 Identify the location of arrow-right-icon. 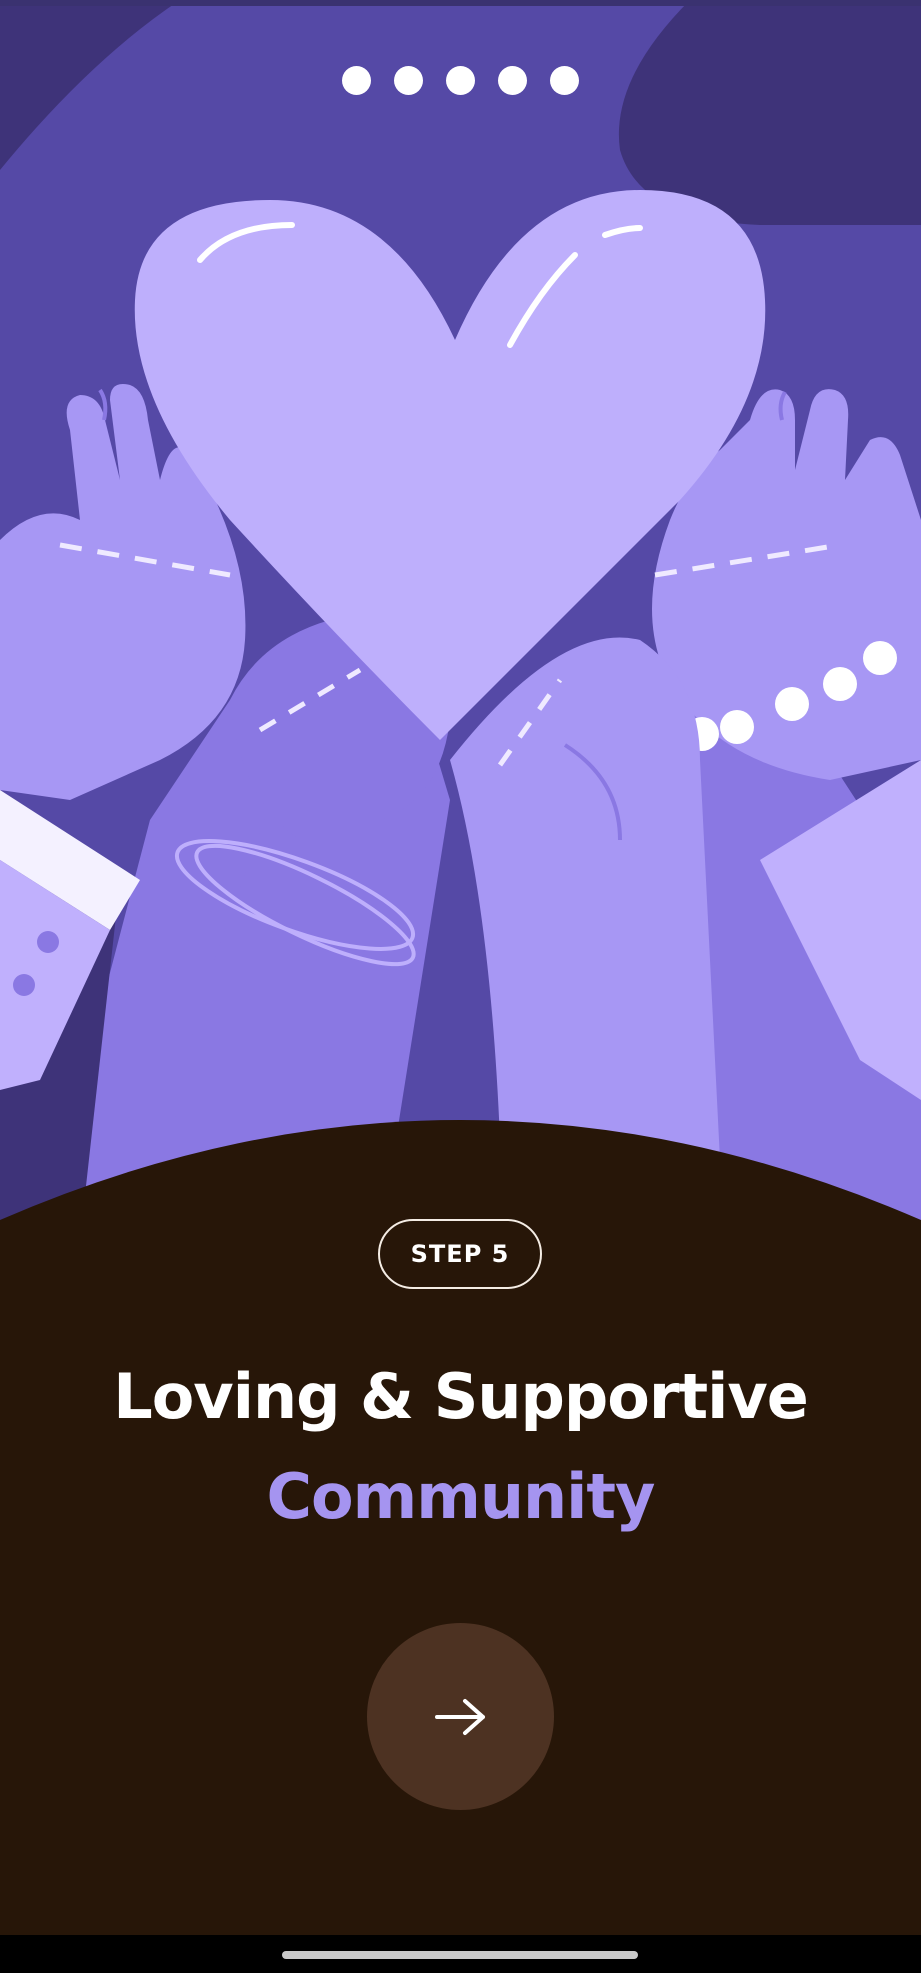
(459, 1716).